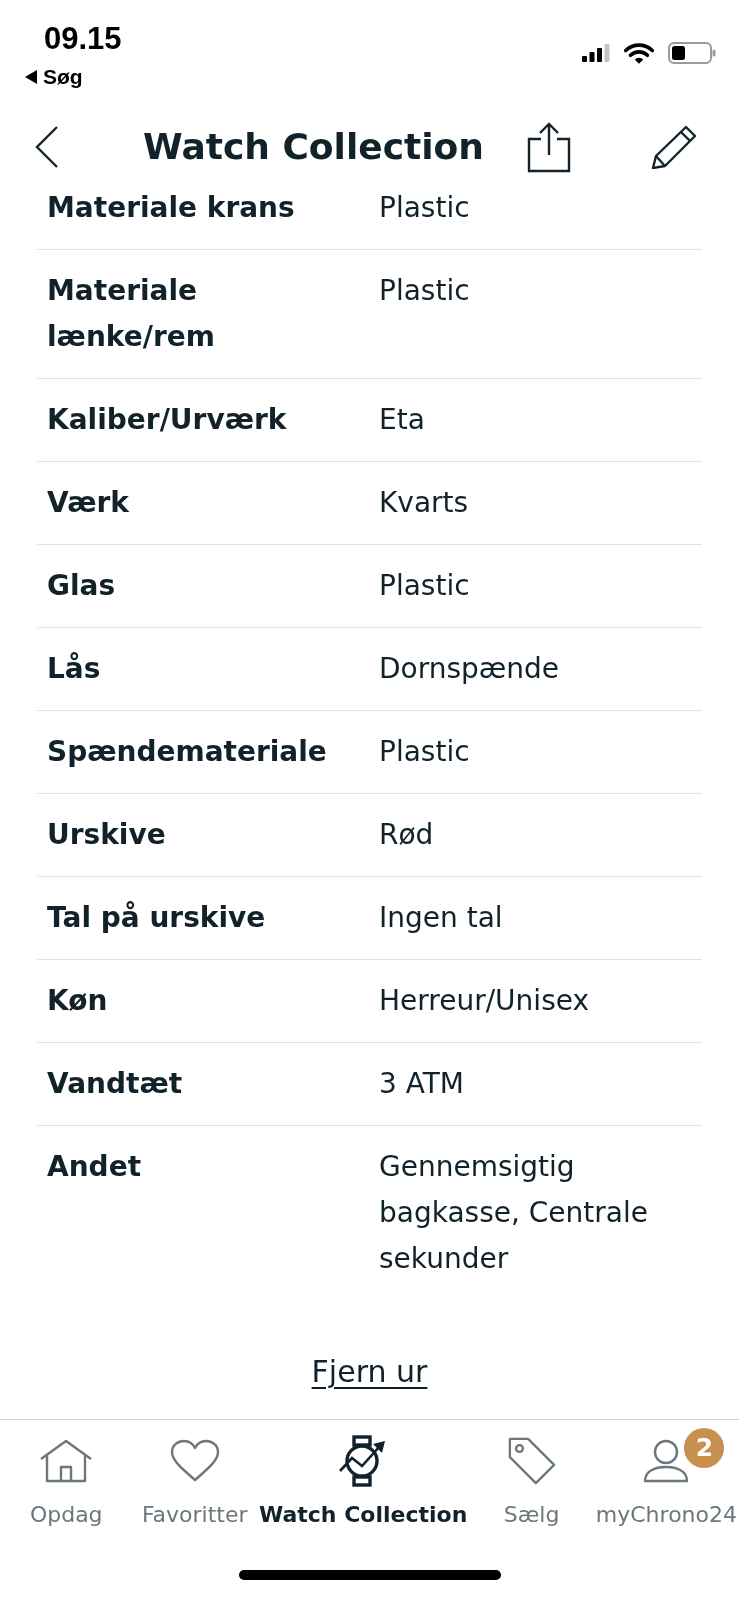  What do you see at coordinates (194, 1461) in the screenshot?
I see `heart-icon` at bounding box center [194, 1461].